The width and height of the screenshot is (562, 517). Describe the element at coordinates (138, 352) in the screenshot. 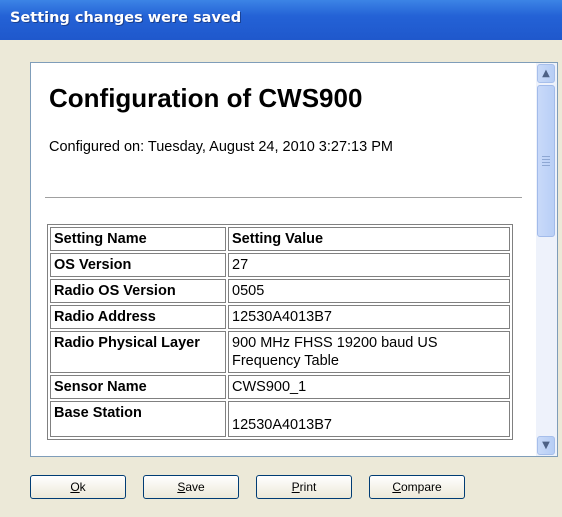

I see `setting-name-cell: Radio Physical Layer` at that location.